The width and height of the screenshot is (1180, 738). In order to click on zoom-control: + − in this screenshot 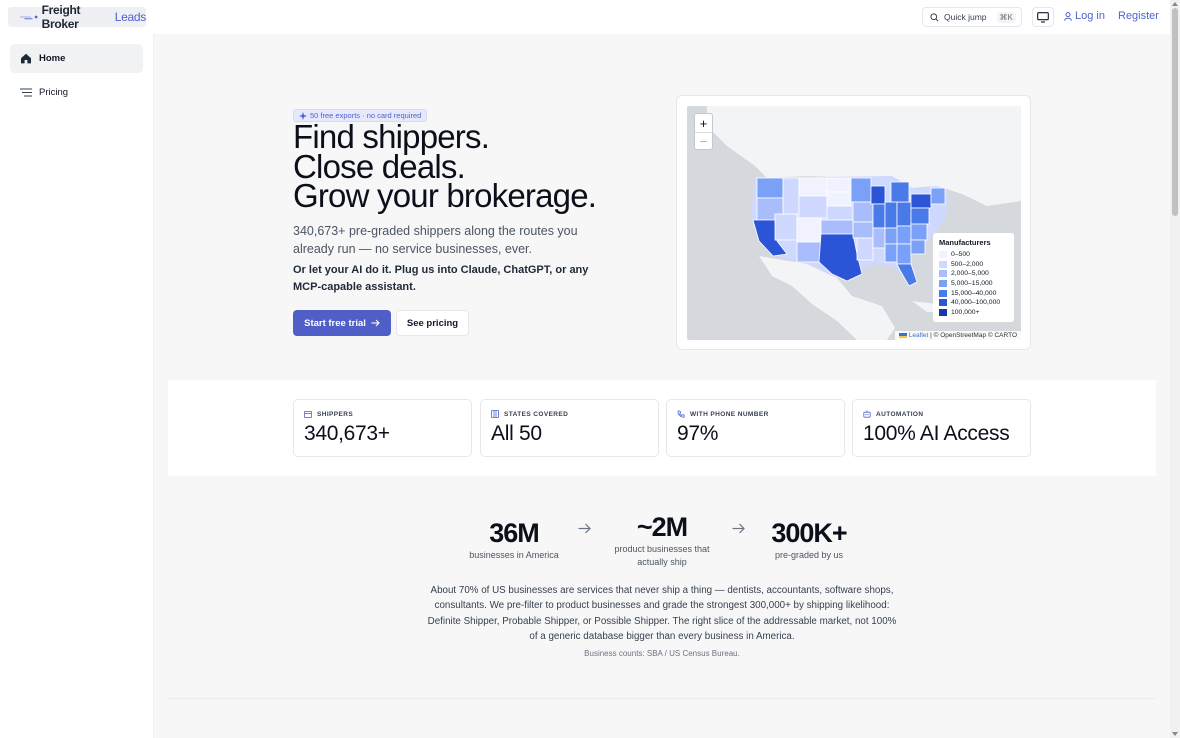, I will do `click(703, 131)`.